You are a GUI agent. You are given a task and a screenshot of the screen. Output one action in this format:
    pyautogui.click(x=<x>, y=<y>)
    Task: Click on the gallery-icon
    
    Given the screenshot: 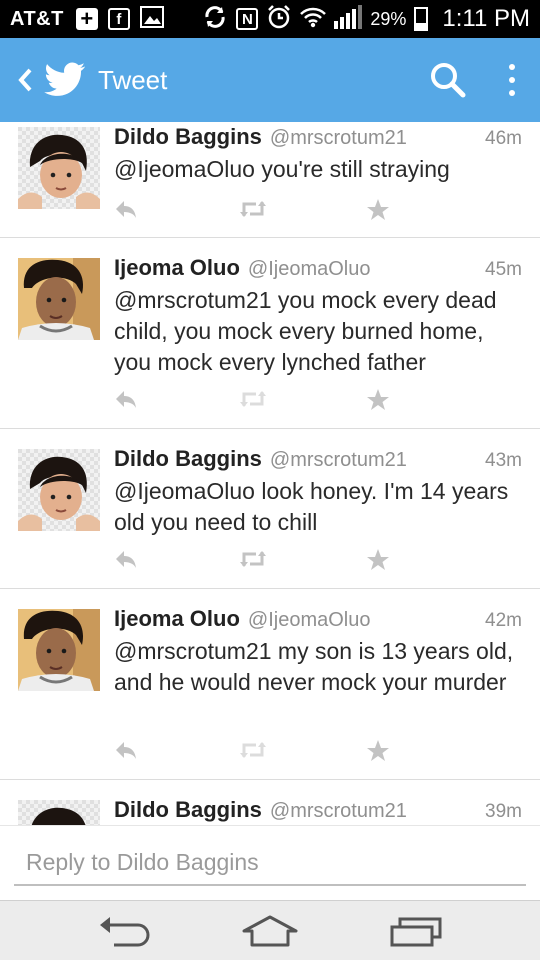 What is the action you would take?
    pyautogui.click(x=151, y=19)
    